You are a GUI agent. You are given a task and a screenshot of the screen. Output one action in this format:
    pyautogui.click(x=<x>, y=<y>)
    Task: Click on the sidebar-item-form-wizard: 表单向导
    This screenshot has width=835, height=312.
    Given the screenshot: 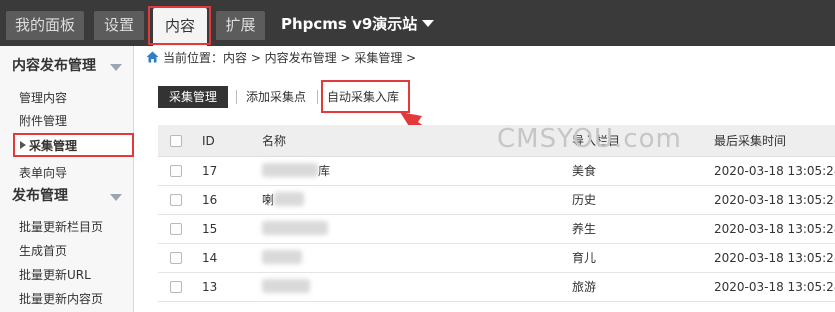 What is the action you would take?
    pyautogui.click(x=43, y=172)
    